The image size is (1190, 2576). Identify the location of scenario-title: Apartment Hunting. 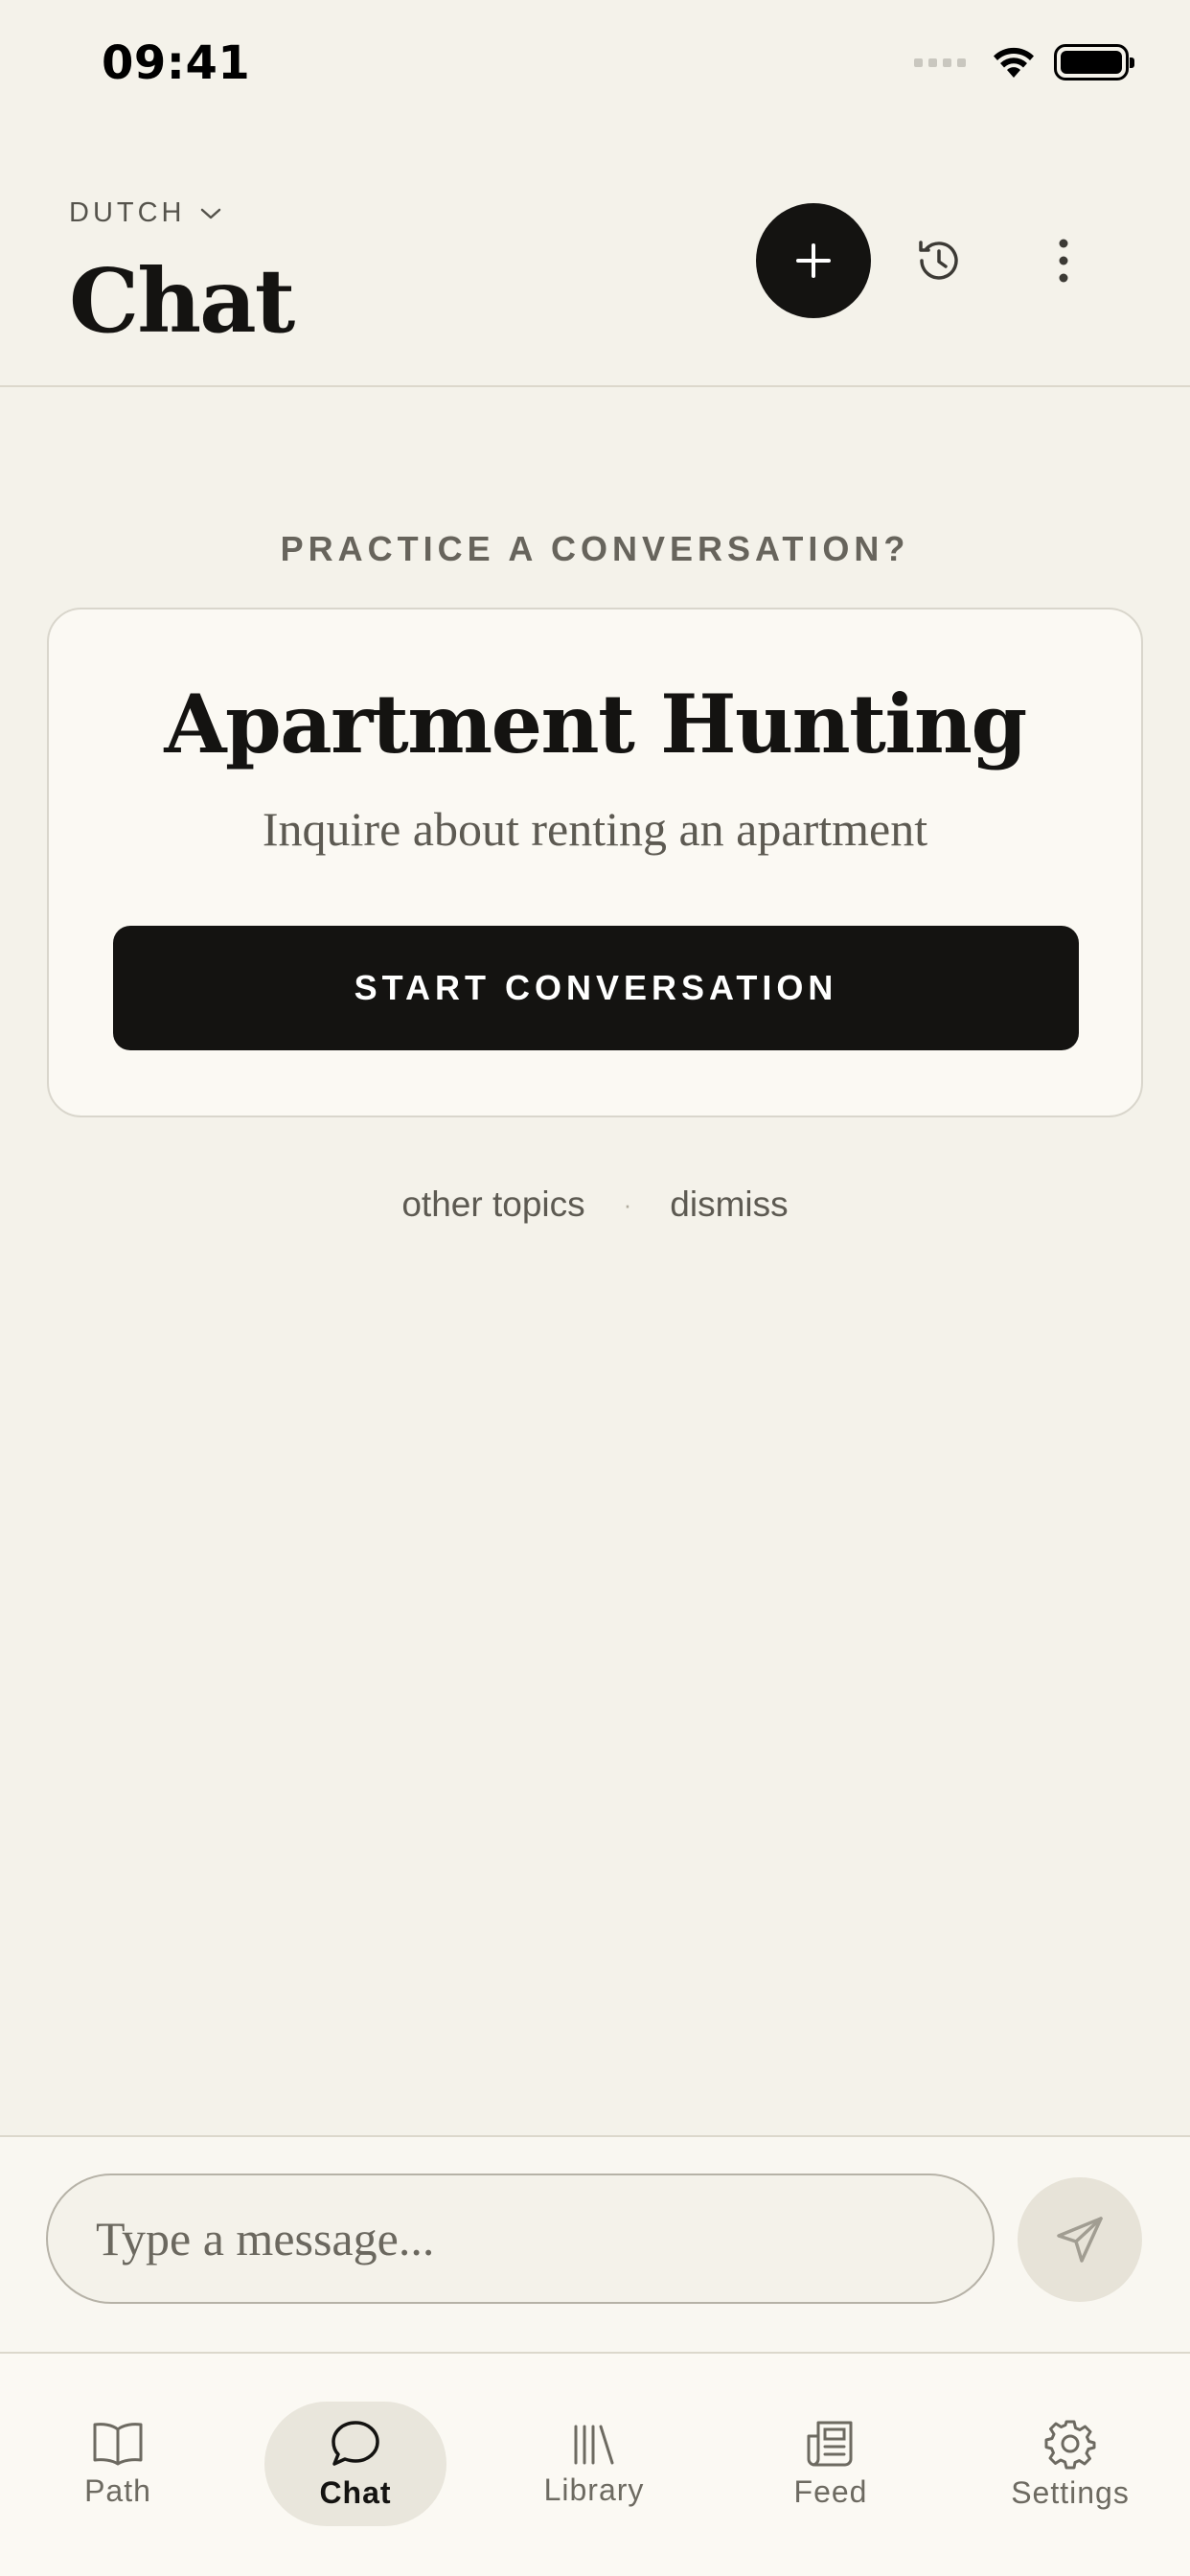
(595, 724).